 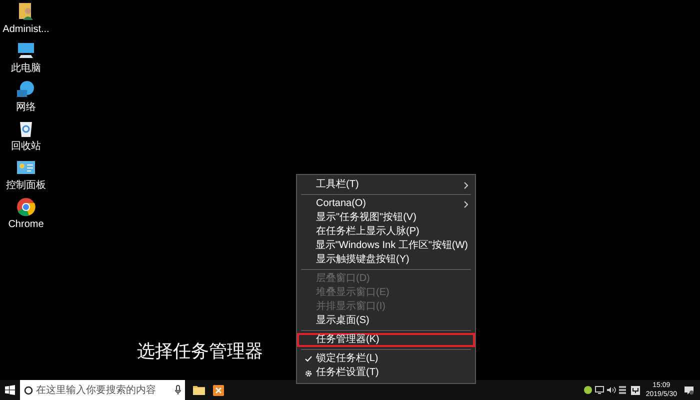 What do you see at coordinates (386, 340) in the screenshot?
I see `menu-item: 任务管理器(K)` at bounding box center [386, 340].